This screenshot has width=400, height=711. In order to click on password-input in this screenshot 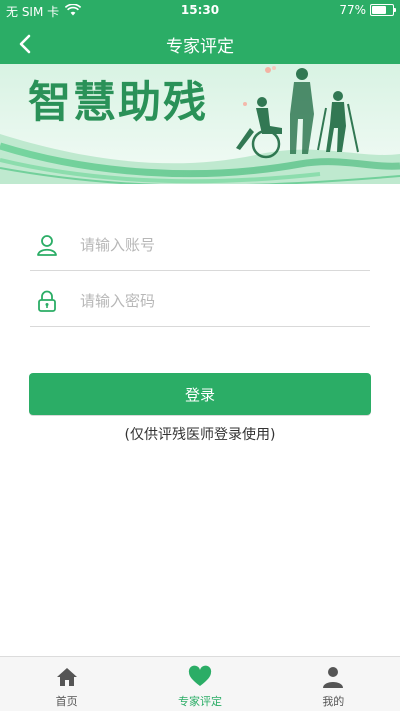, I will do `click(215, 301)`.